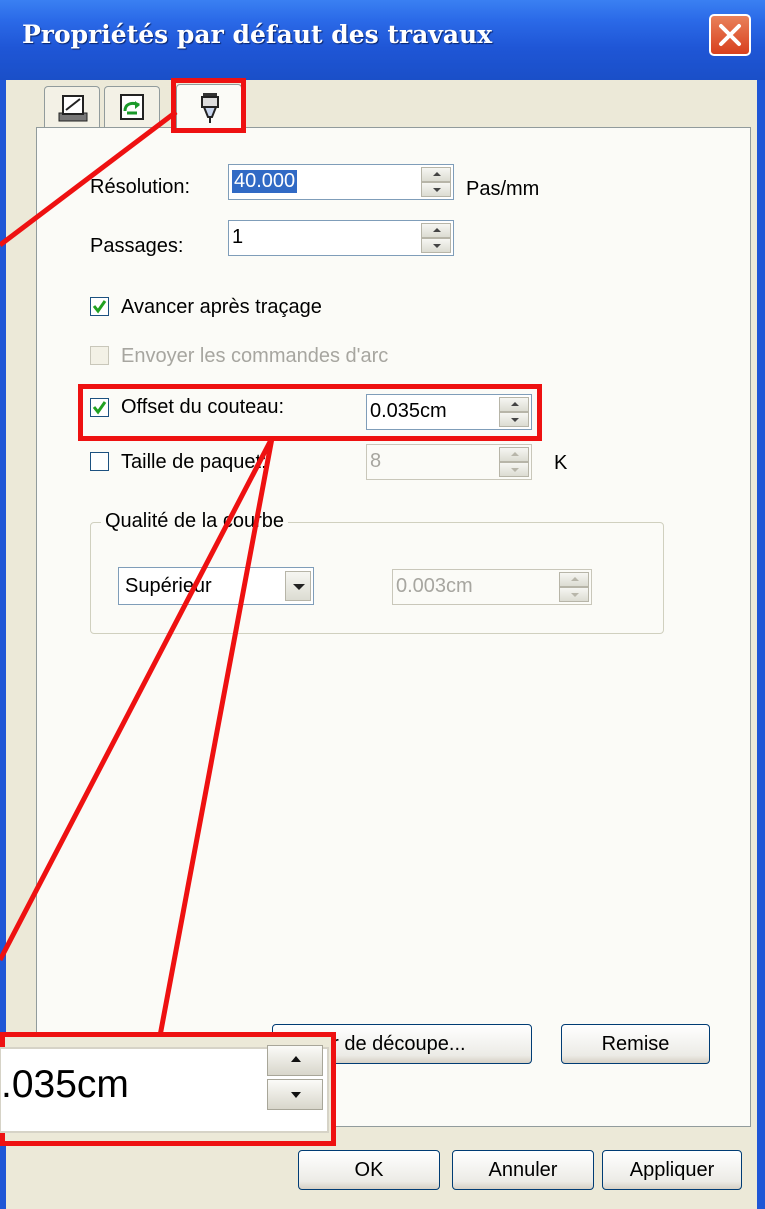  I want to click on resolution-spinner, so click(436, 182).